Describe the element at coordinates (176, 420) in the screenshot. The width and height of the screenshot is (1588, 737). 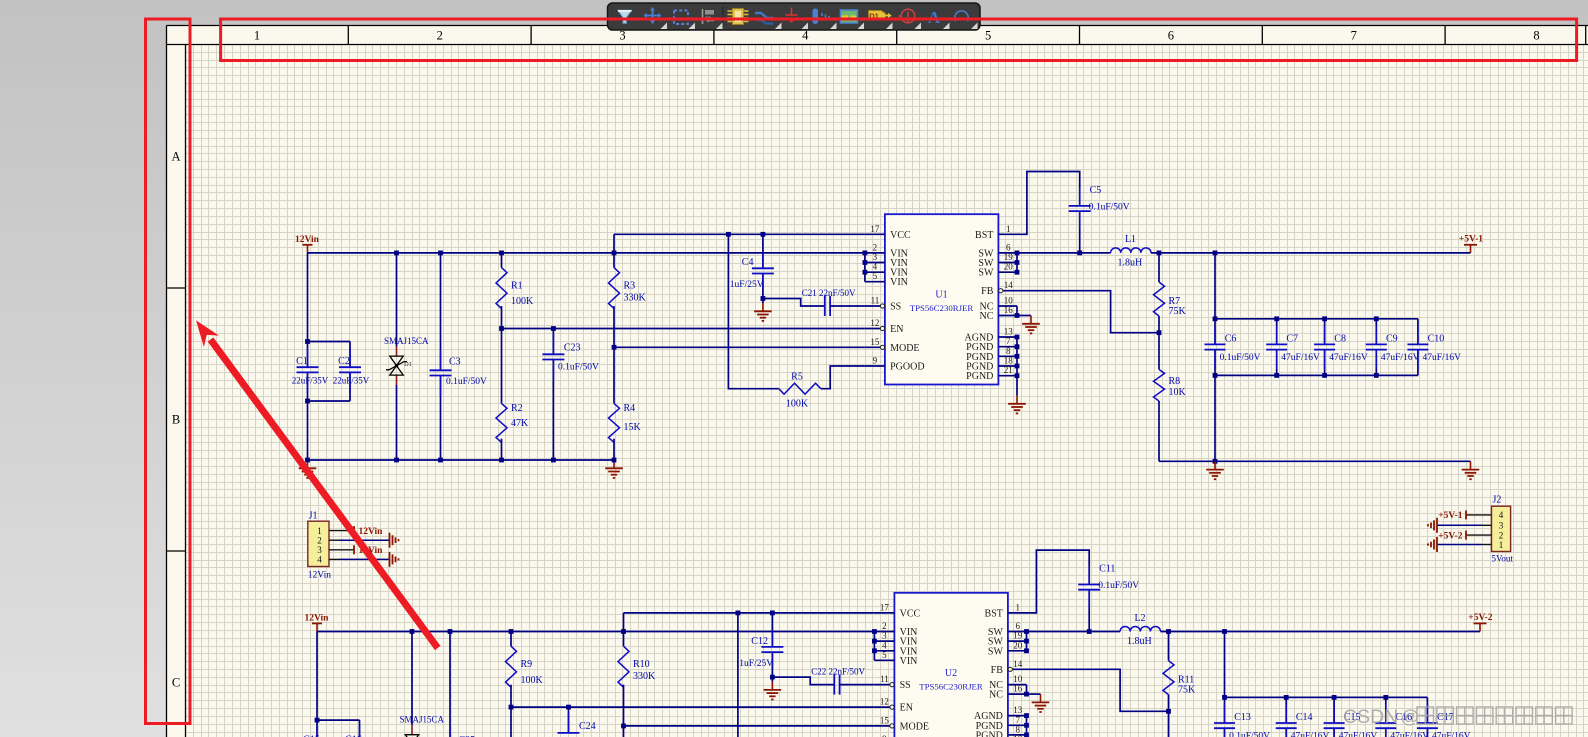
I see `svg-text: B` at that location.